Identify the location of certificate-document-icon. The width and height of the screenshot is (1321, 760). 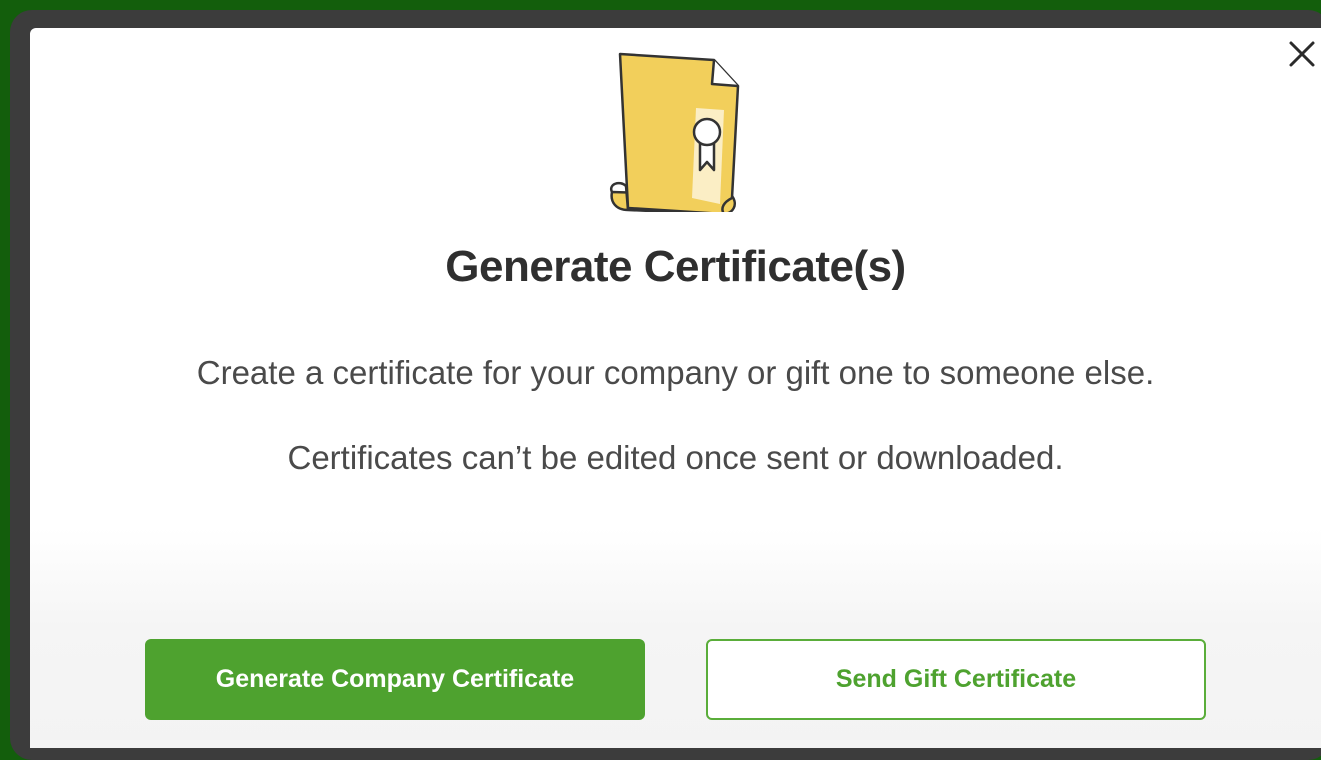
(674, 132).